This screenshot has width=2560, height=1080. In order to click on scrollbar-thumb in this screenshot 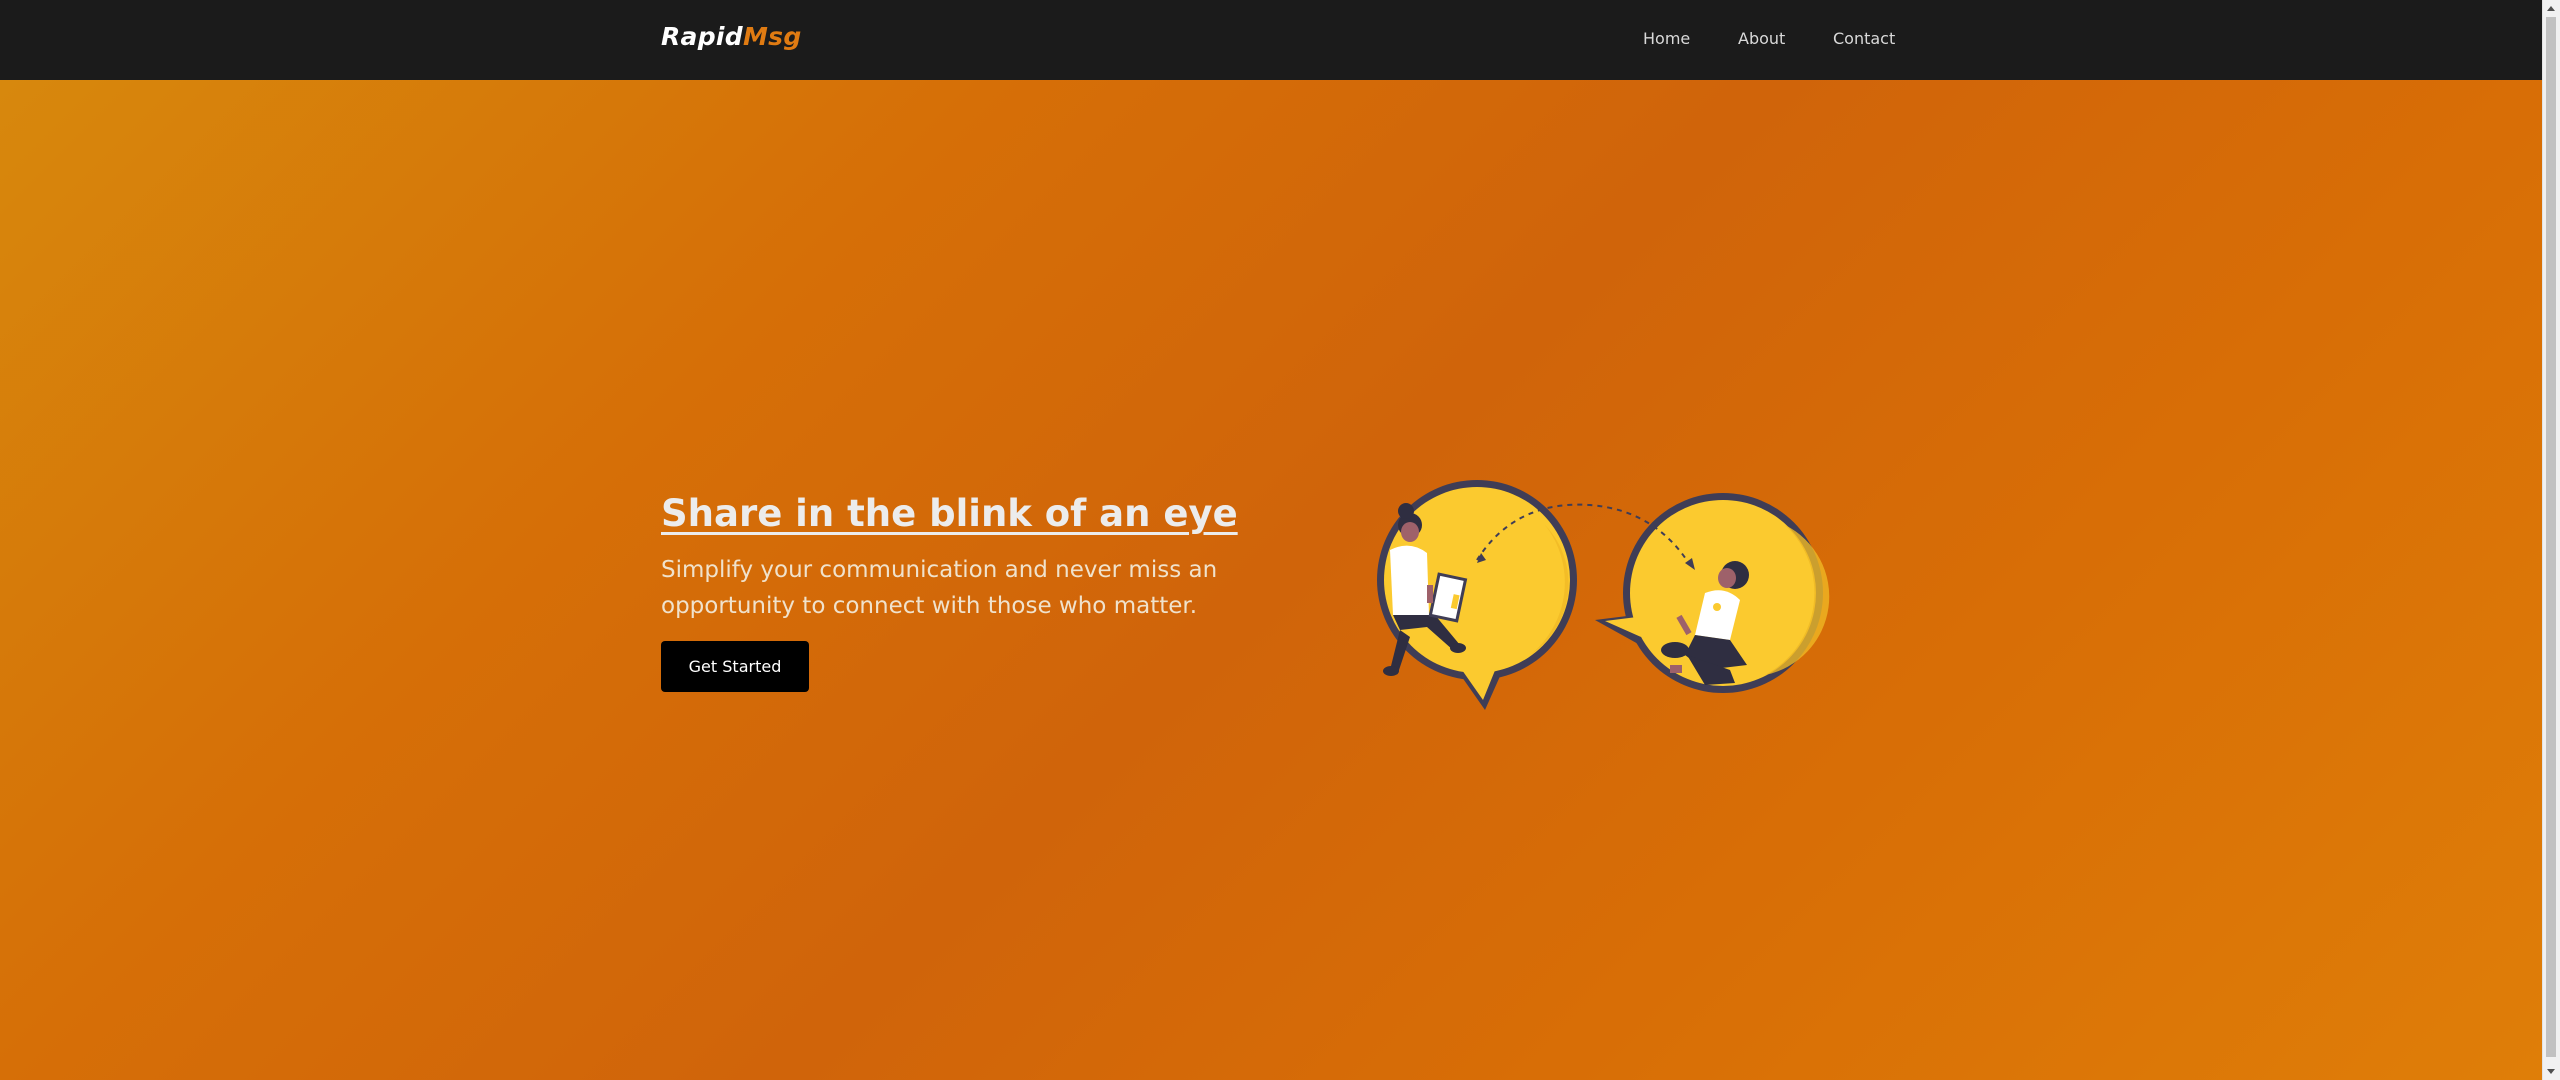, I will do `click(2551, 537)`.